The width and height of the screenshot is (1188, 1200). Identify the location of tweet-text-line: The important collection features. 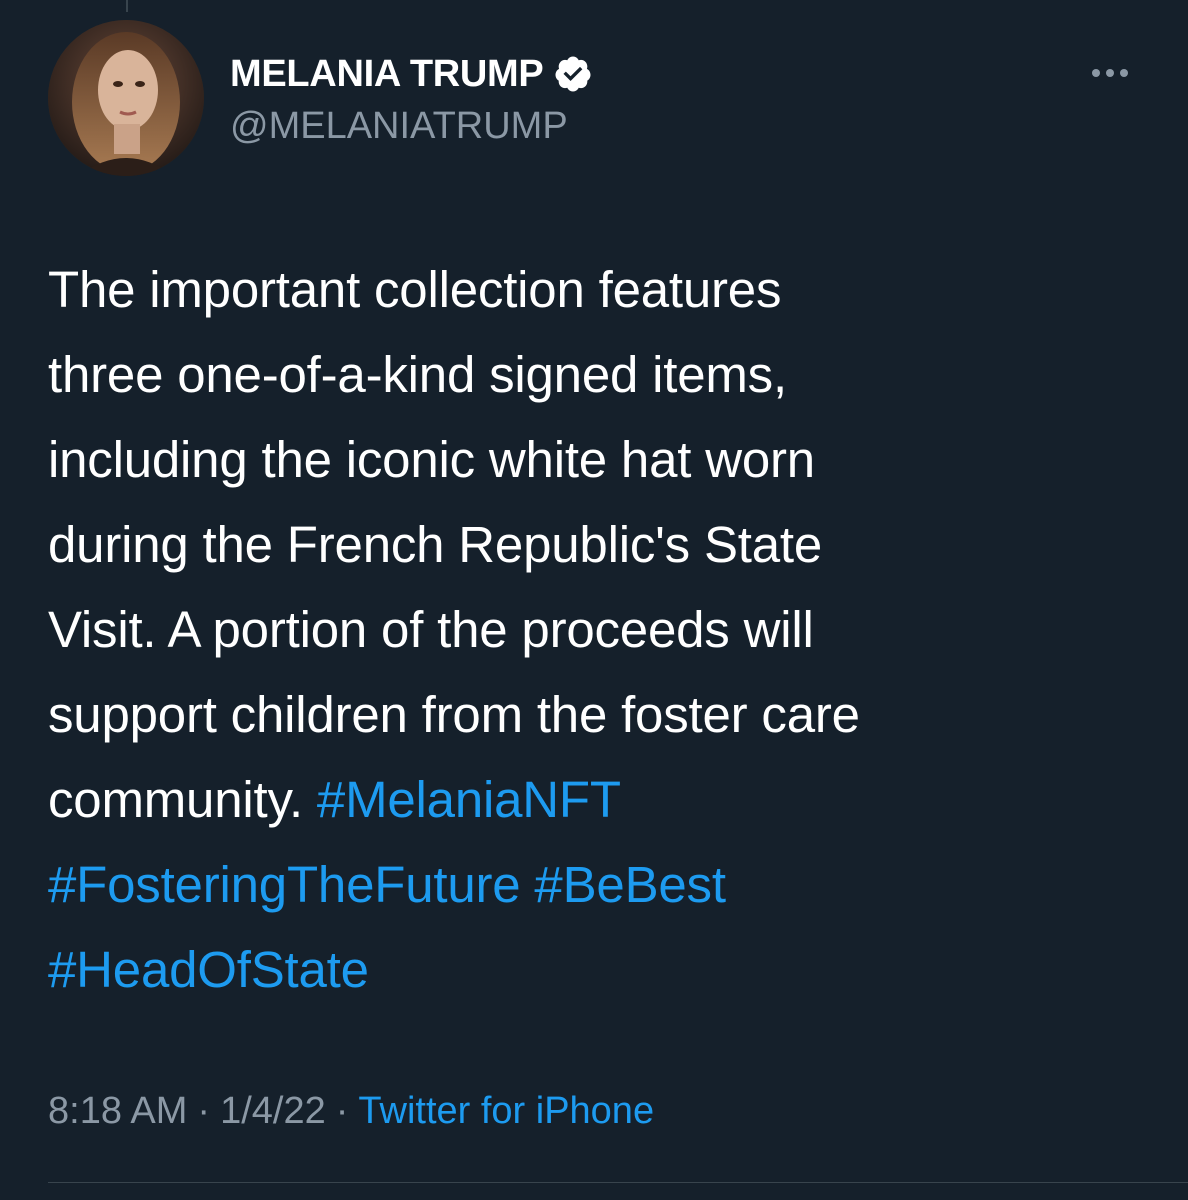
(608, 289).